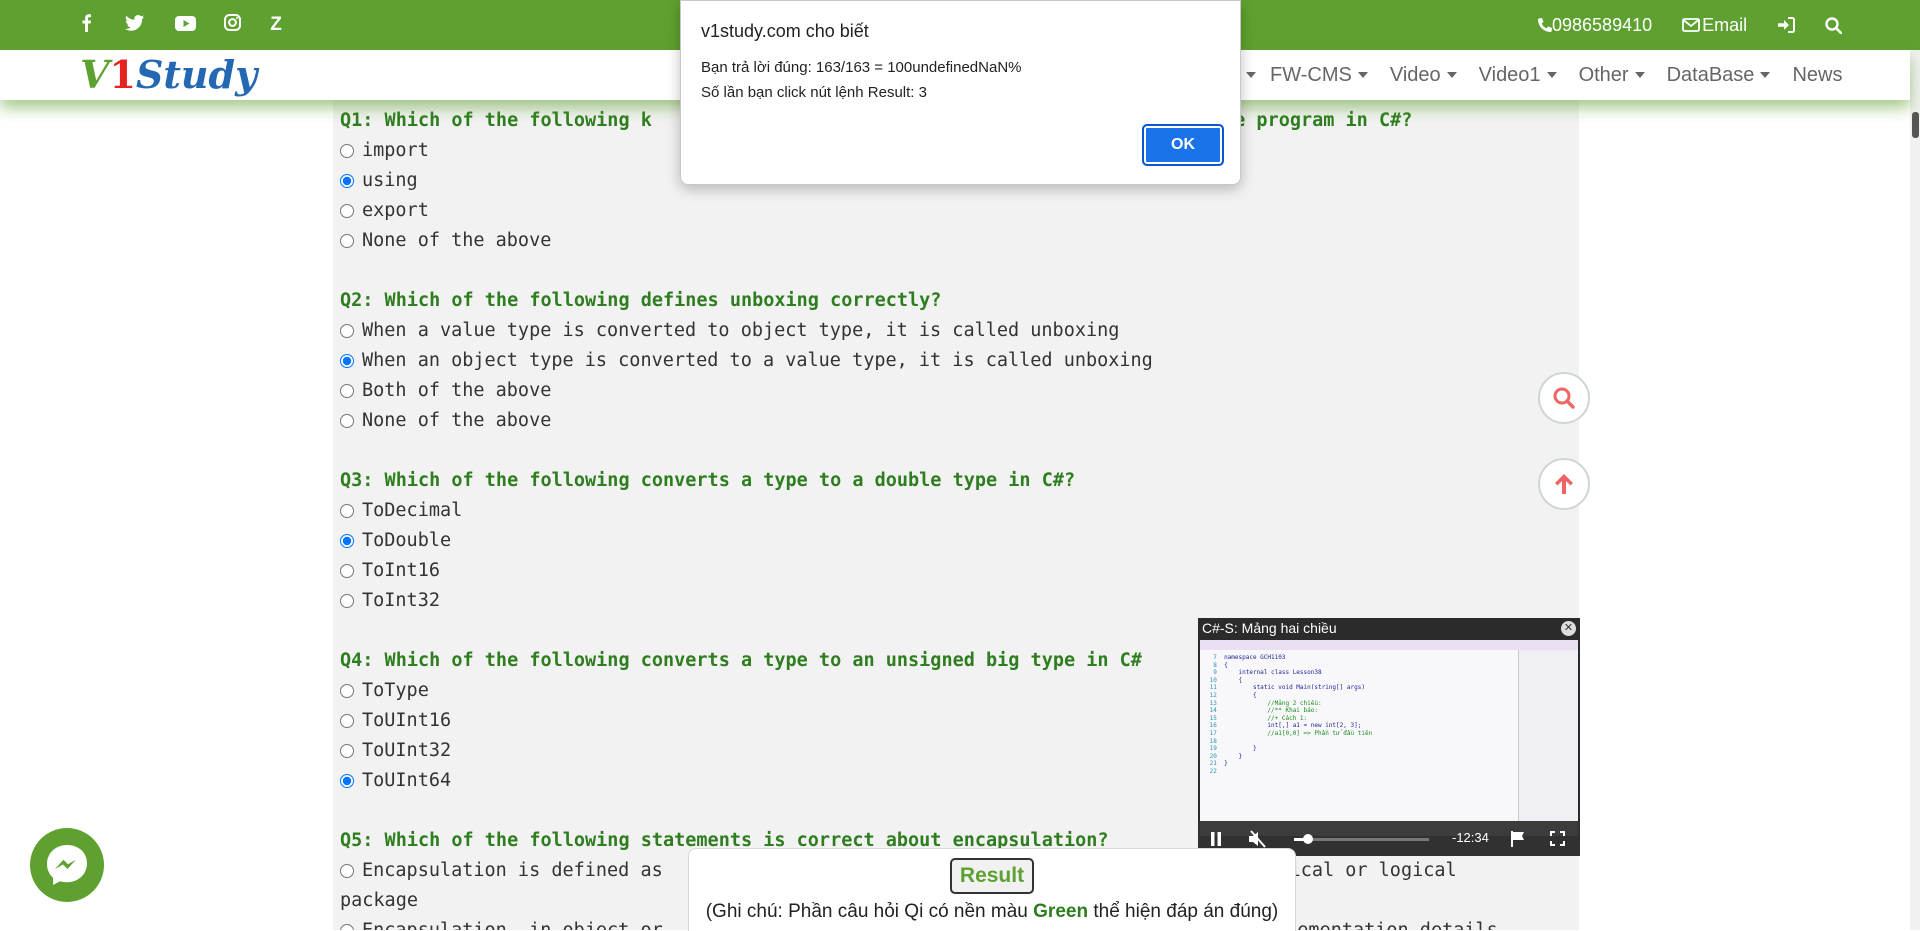  Describe the element at coordinates (1915, 490) in the screenshot. I see `page-scrollbar` at that location.